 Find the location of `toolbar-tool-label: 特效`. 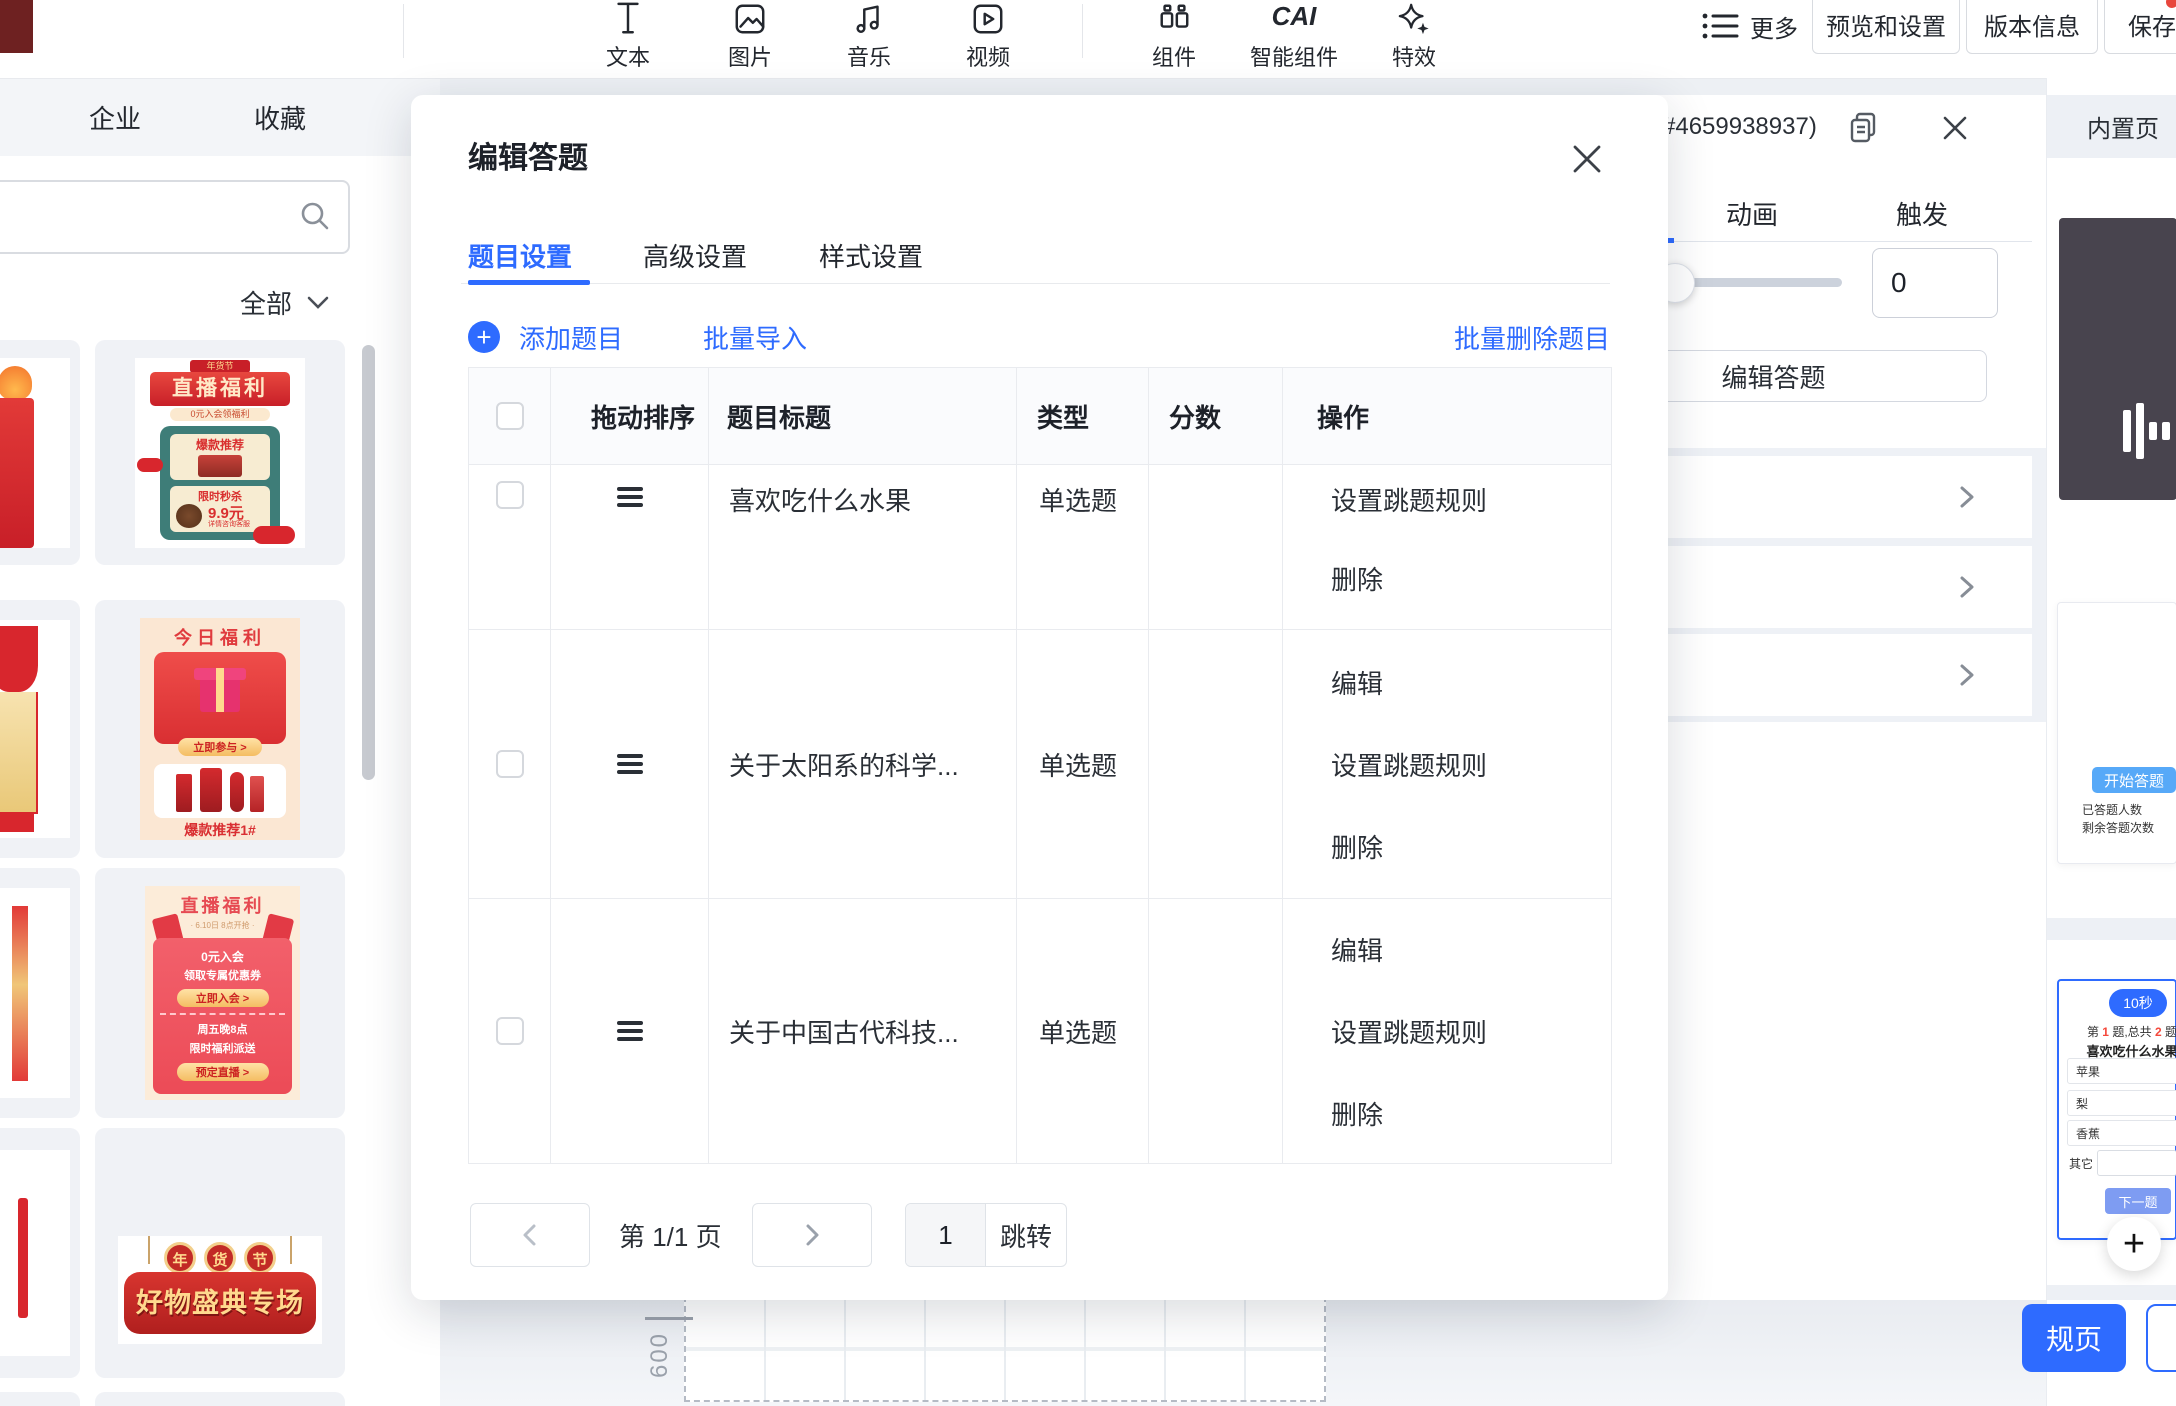

toolbar-tool-label: 特效 is located at coordinates (1413, 57).